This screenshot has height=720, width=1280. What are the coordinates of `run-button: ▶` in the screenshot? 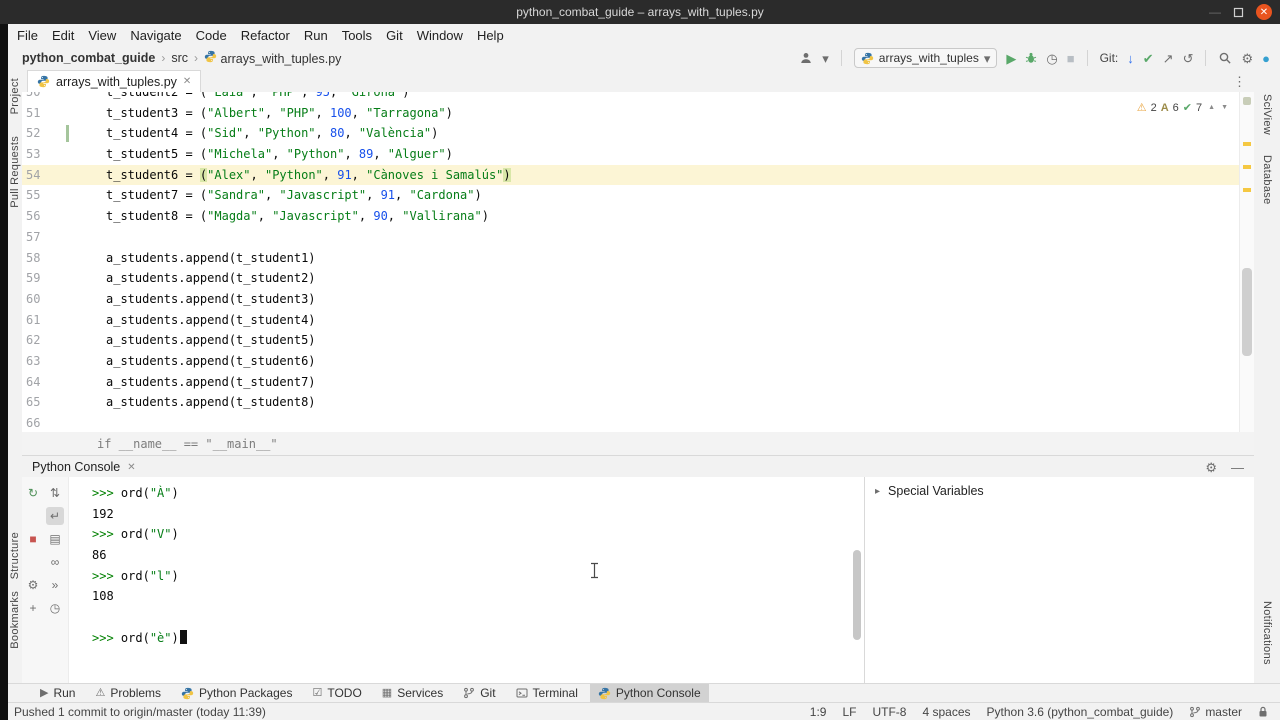 It's located at (1011, 58).